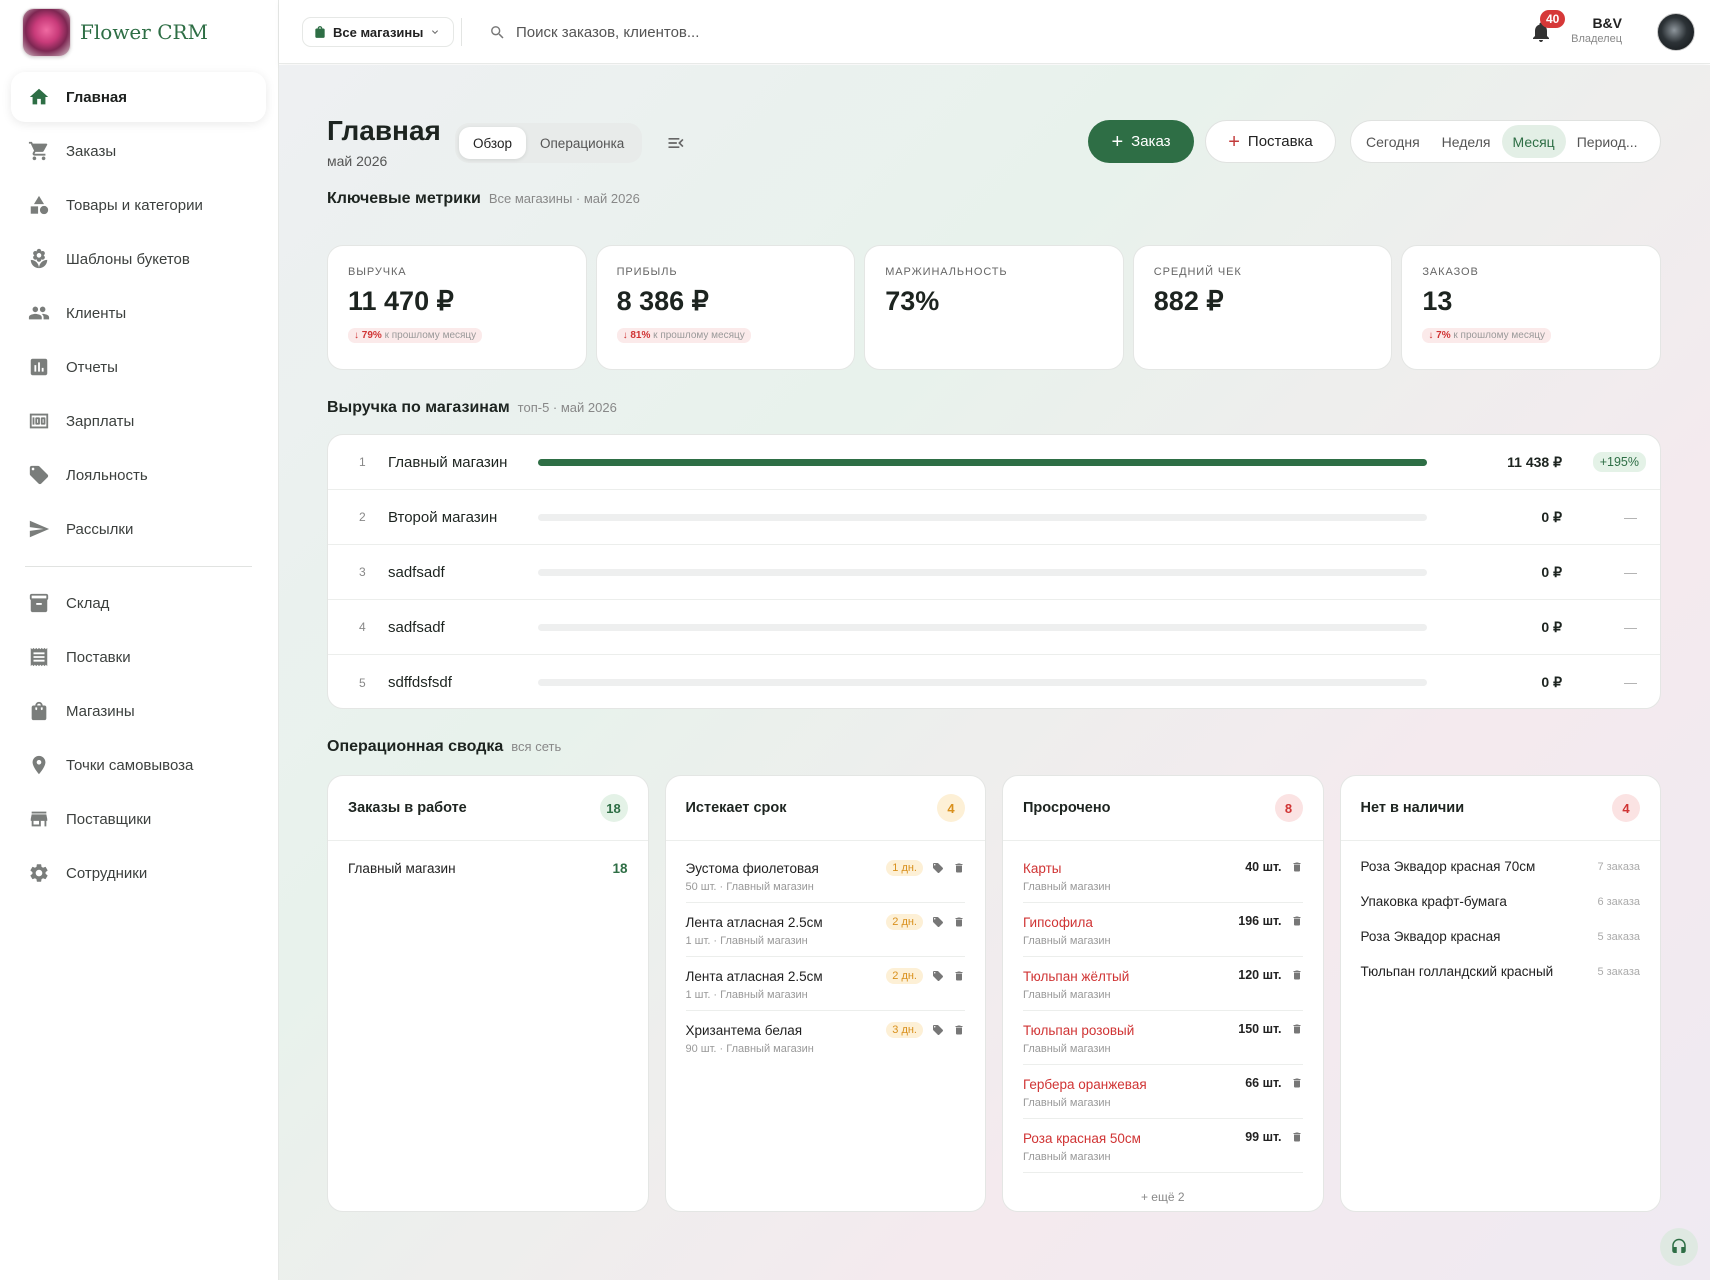  I want to click on sidebar-item-bouquet-templates: Шаблоны букетов, so click(138, 259).